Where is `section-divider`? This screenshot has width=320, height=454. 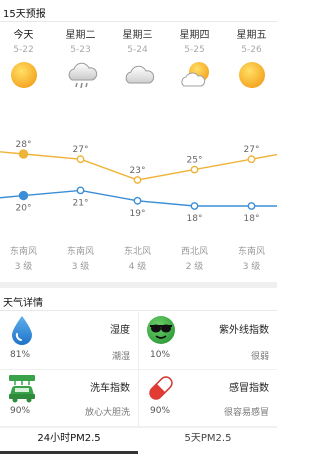 section-divider is located at coordinates (138, 285).